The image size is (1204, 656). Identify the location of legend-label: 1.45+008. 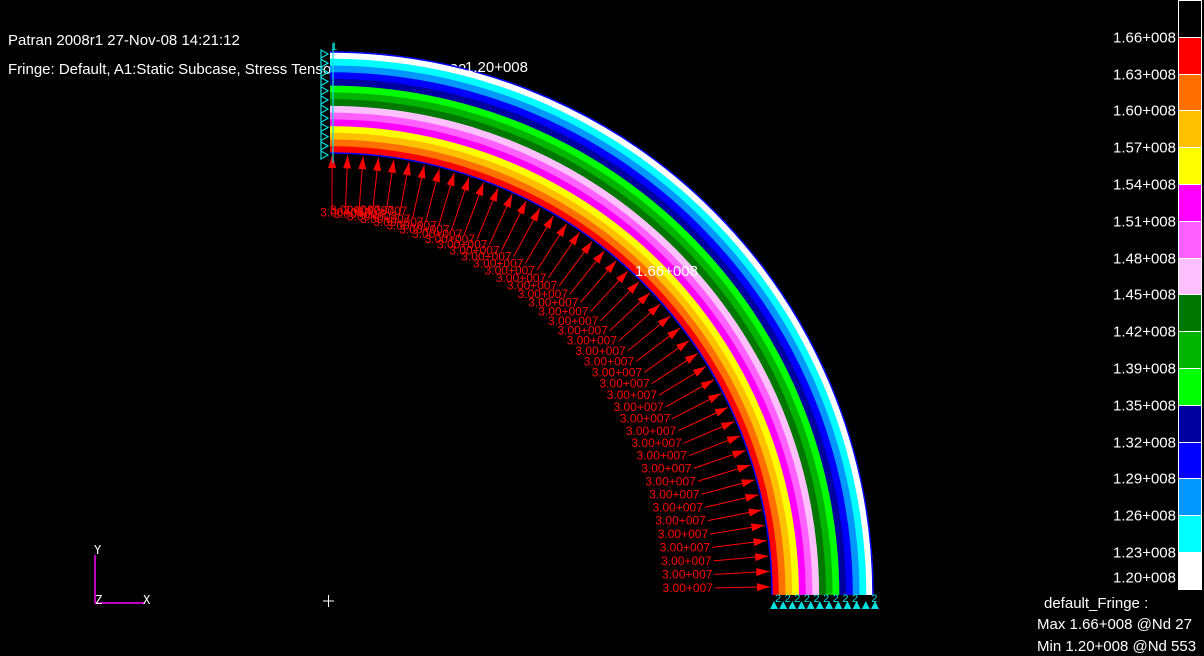
(1144, 295).